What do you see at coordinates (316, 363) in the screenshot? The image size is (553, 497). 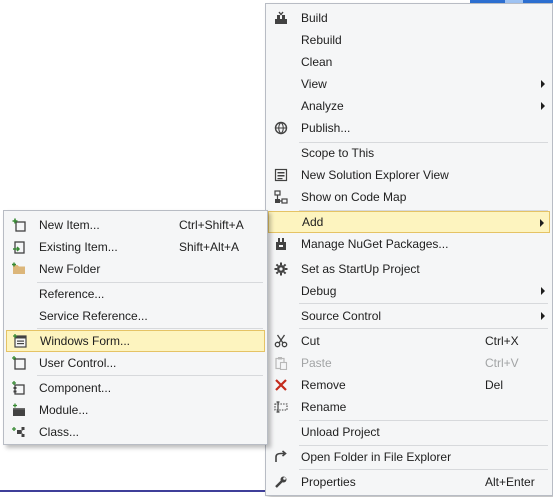 I see `menu-item-label: Paste` at bounding box center [316, 363].